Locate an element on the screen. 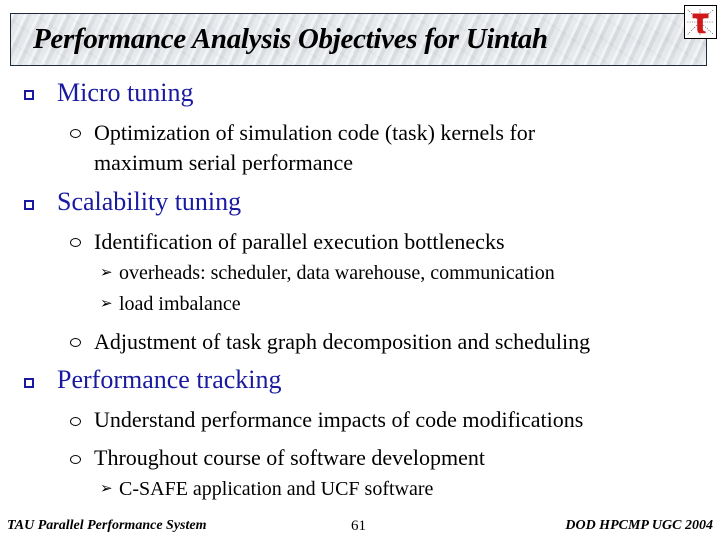  bullet-scalability-tuning: Scalability tuning is located at coordinates (149, 201).